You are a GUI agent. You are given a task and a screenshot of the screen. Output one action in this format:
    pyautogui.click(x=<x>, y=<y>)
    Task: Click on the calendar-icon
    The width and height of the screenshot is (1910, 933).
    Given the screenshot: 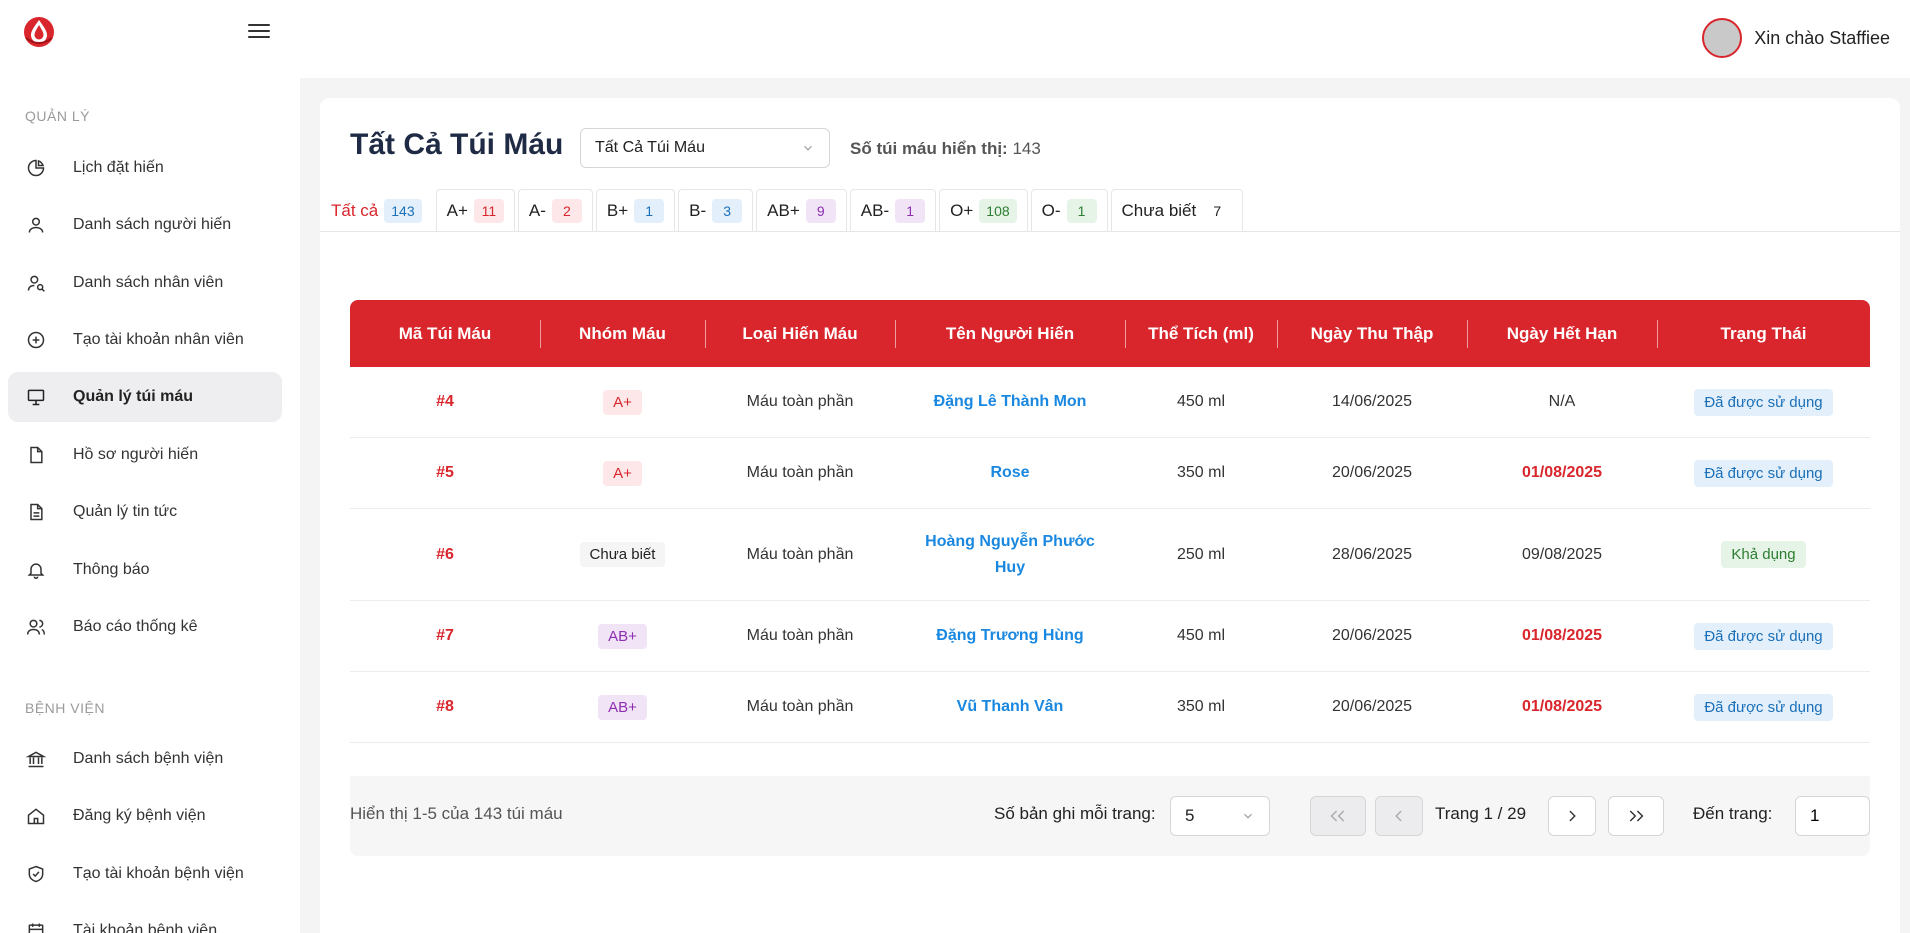 What is the action you would take?
    pyautogui.click(x=36, y=926)
    